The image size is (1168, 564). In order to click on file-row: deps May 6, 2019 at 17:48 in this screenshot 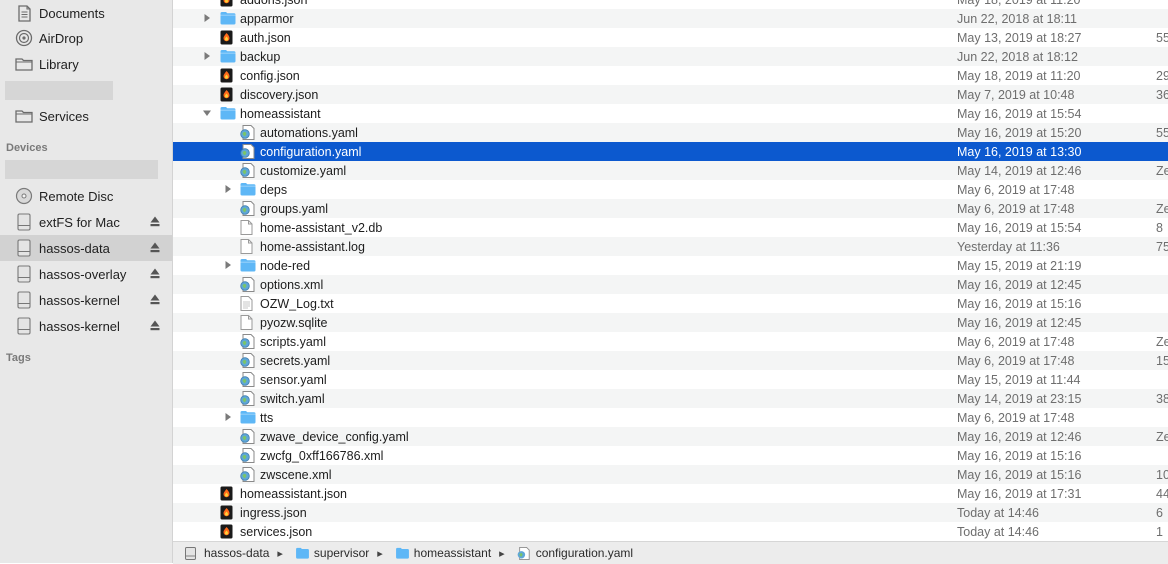, I will do `click(670, 189)`.